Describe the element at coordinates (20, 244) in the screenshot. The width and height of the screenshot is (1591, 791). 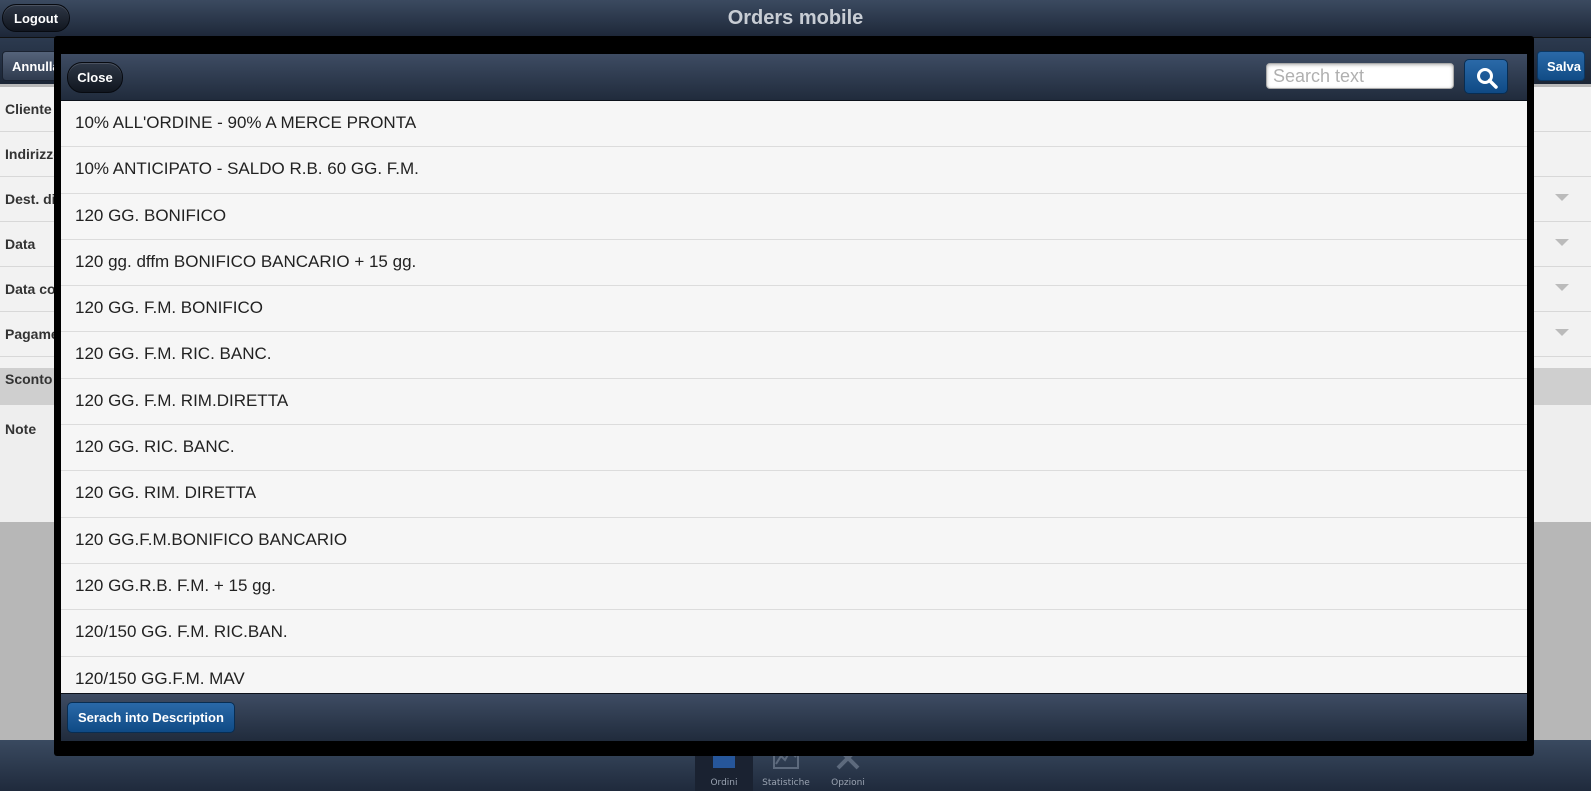
I see `form-label: Data` at that location.